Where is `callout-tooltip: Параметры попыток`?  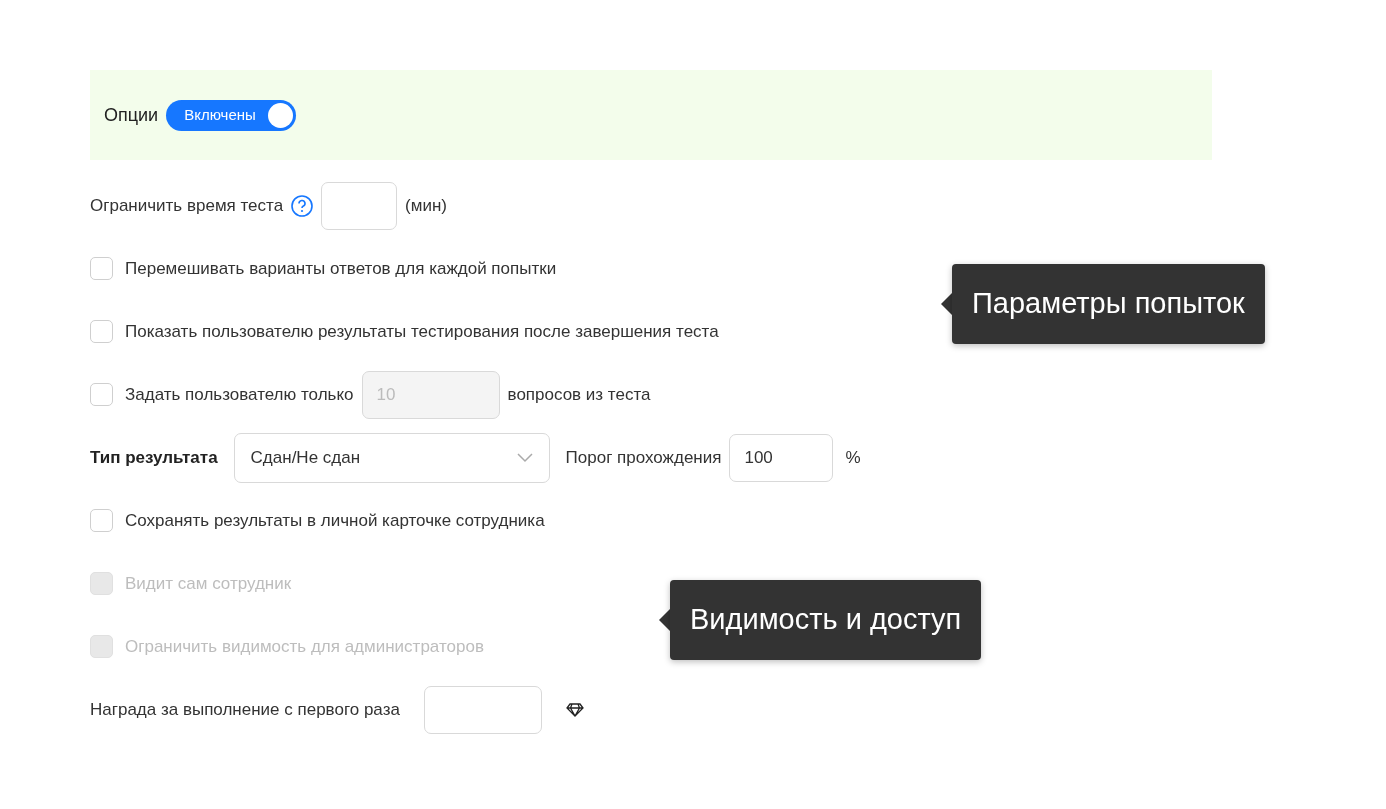
callout-tooltip: Параметры попыток is located at coordinates (1108, 304).